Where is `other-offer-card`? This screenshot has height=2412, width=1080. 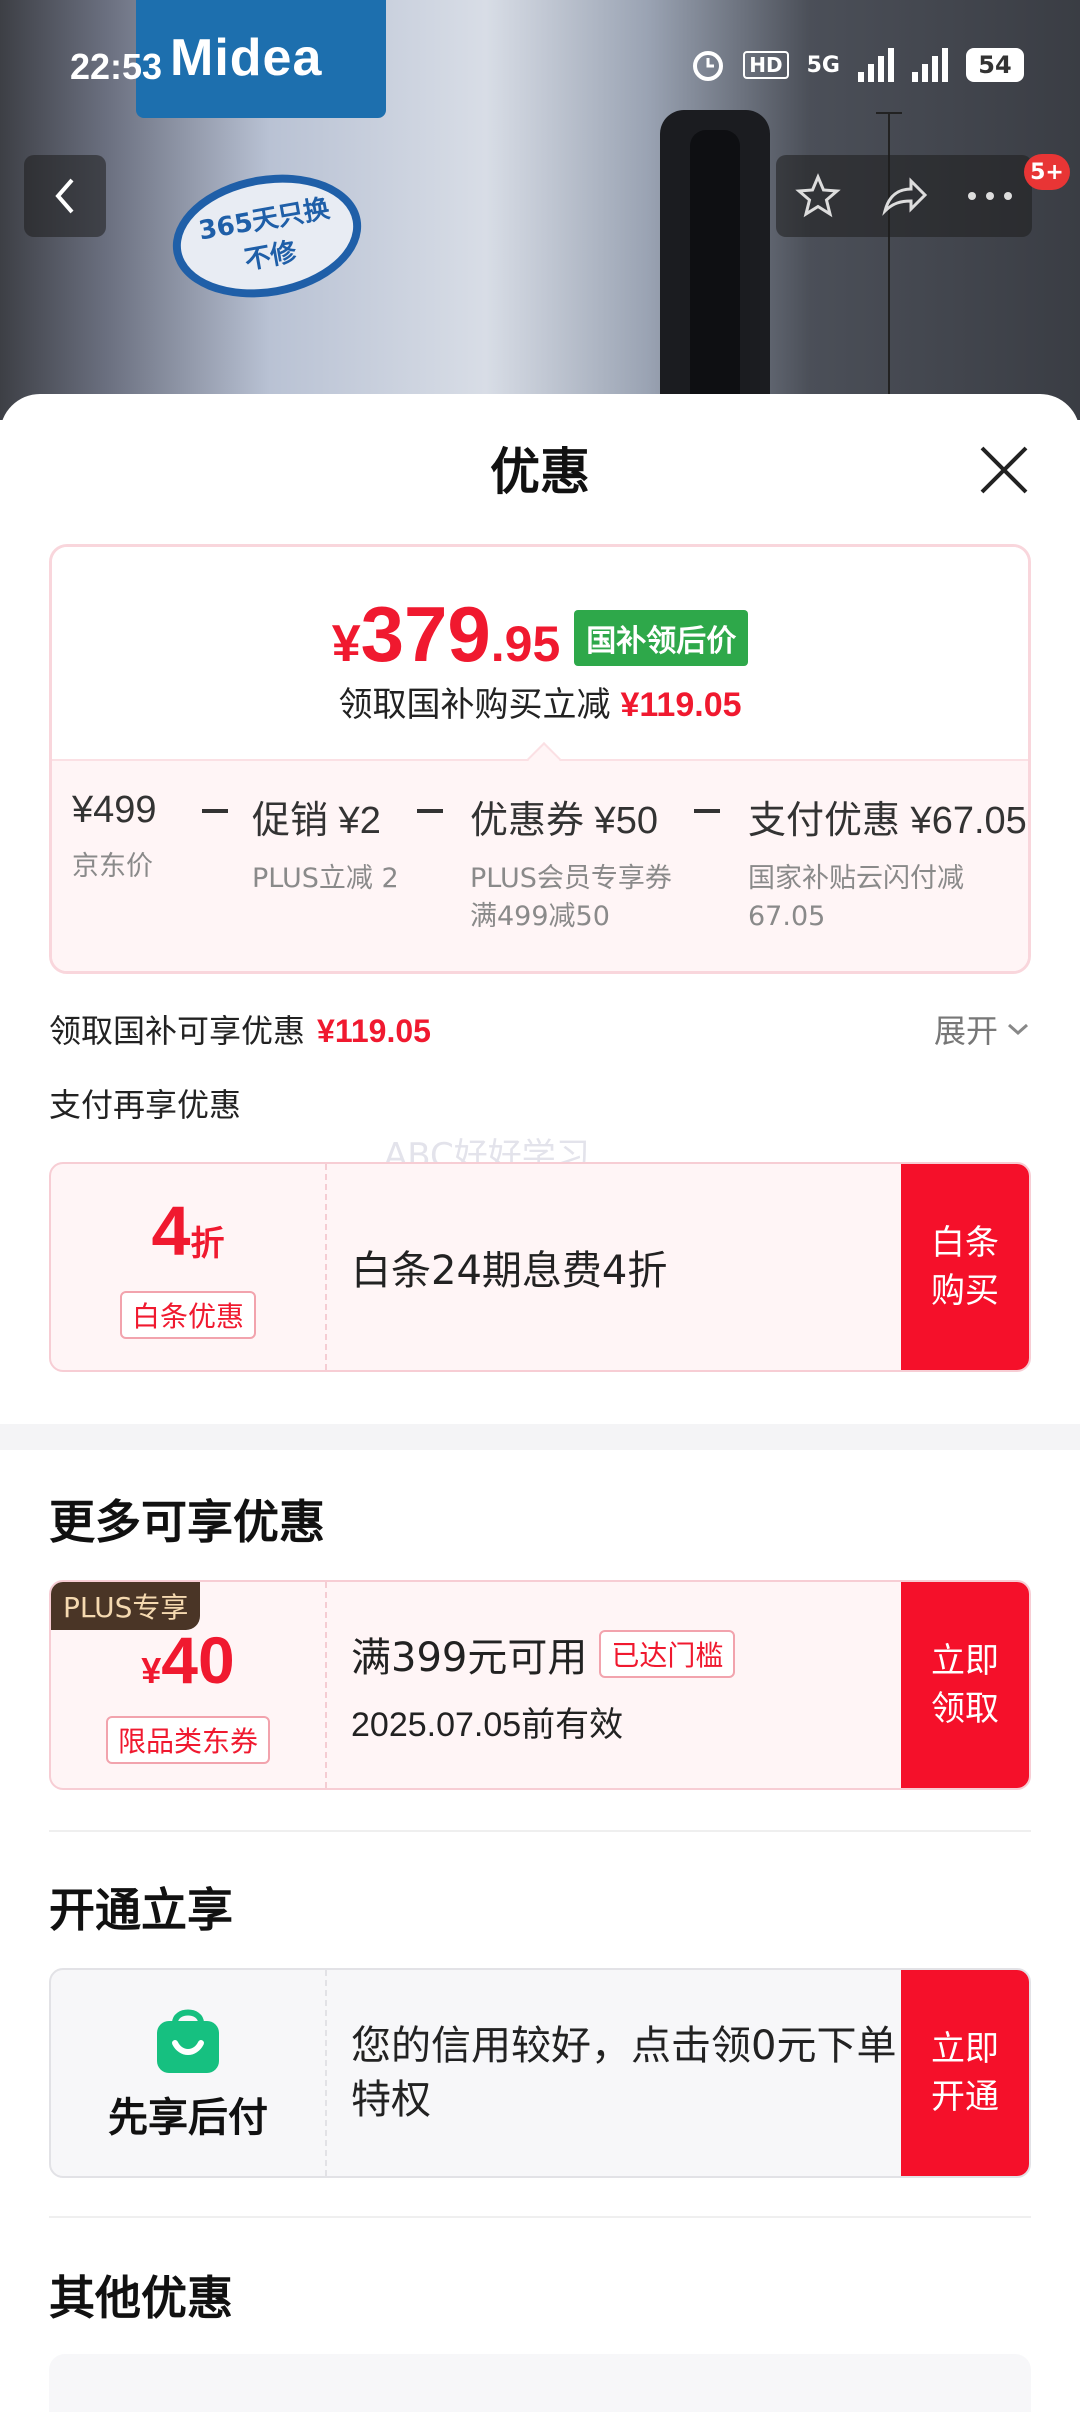
other-offer-card is located at coordinates (540, 2383).